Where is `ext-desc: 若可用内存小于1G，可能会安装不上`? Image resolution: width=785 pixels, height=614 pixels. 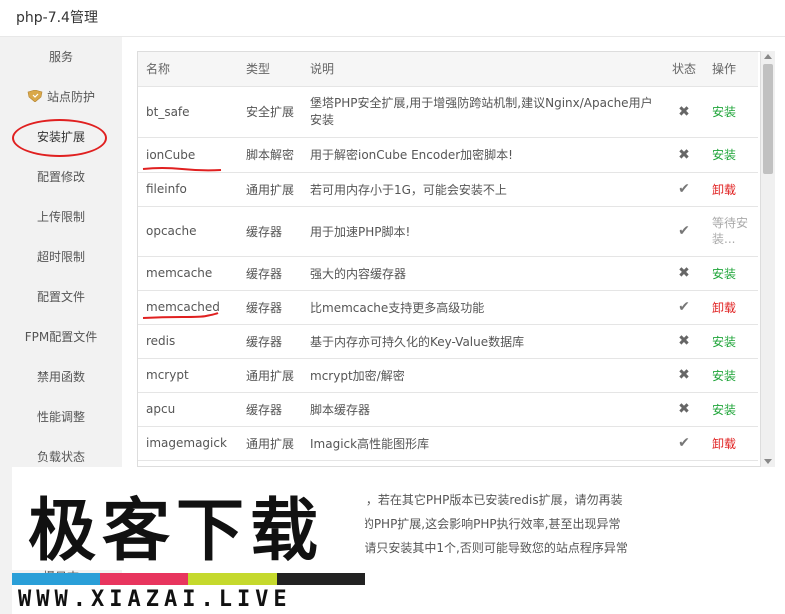
ext-desc: 若可用内存小于1G，可能会安装不上 is located at coordinates (483, 189).